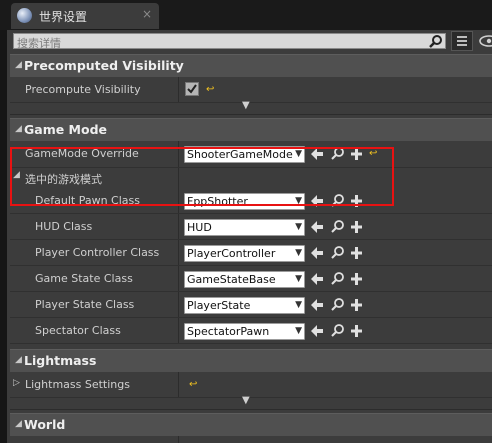 Image resolution: width=492 pixels, height=443 pixels. Describe the element at coordinates (251, 360) in the screenshot. I see `category-lightmass: ◢ Lightmass` at that location.